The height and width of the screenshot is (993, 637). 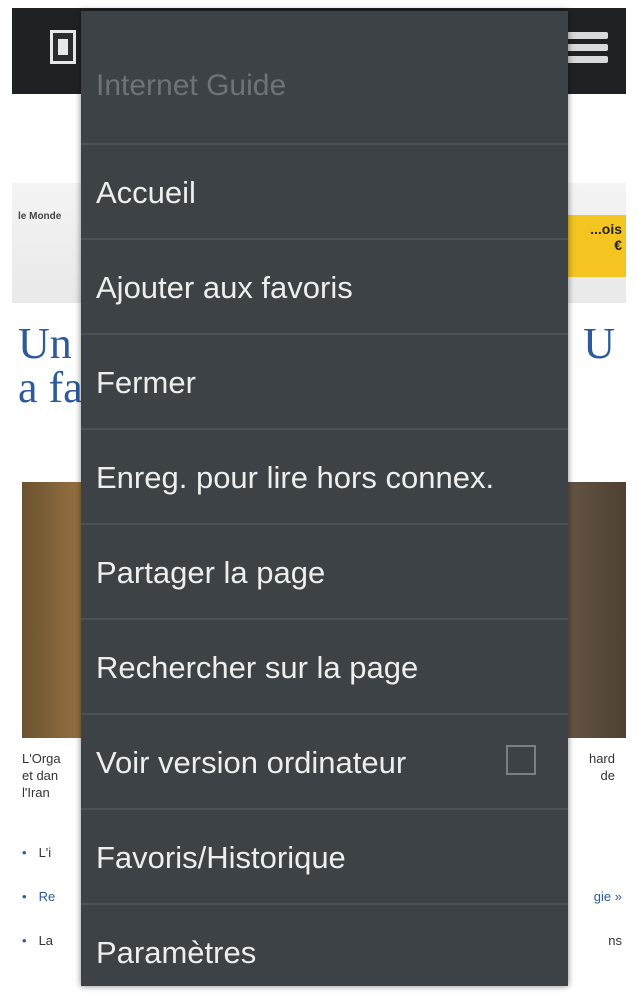 I want to click on menu-item-label: Voir version ordinateur, so click(x=251, y=762).